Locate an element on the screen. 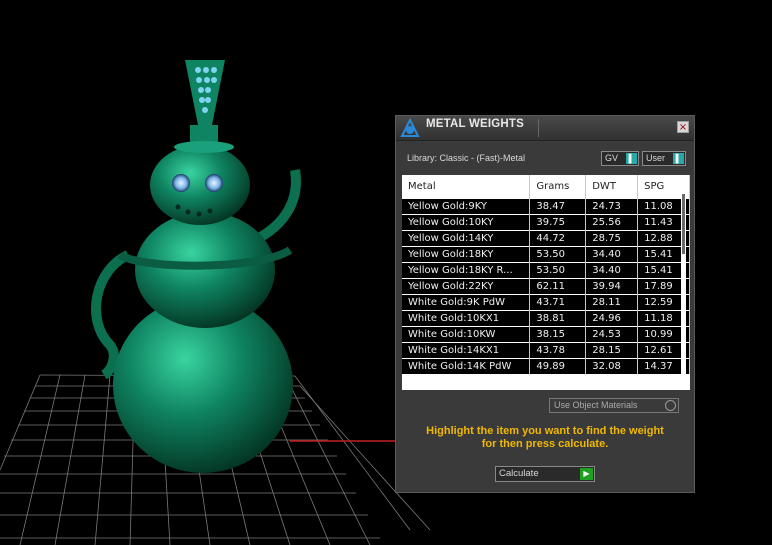 The image size is (772, 545). unit-dropdown: GV ▌ is located at coordinates (620, 158).